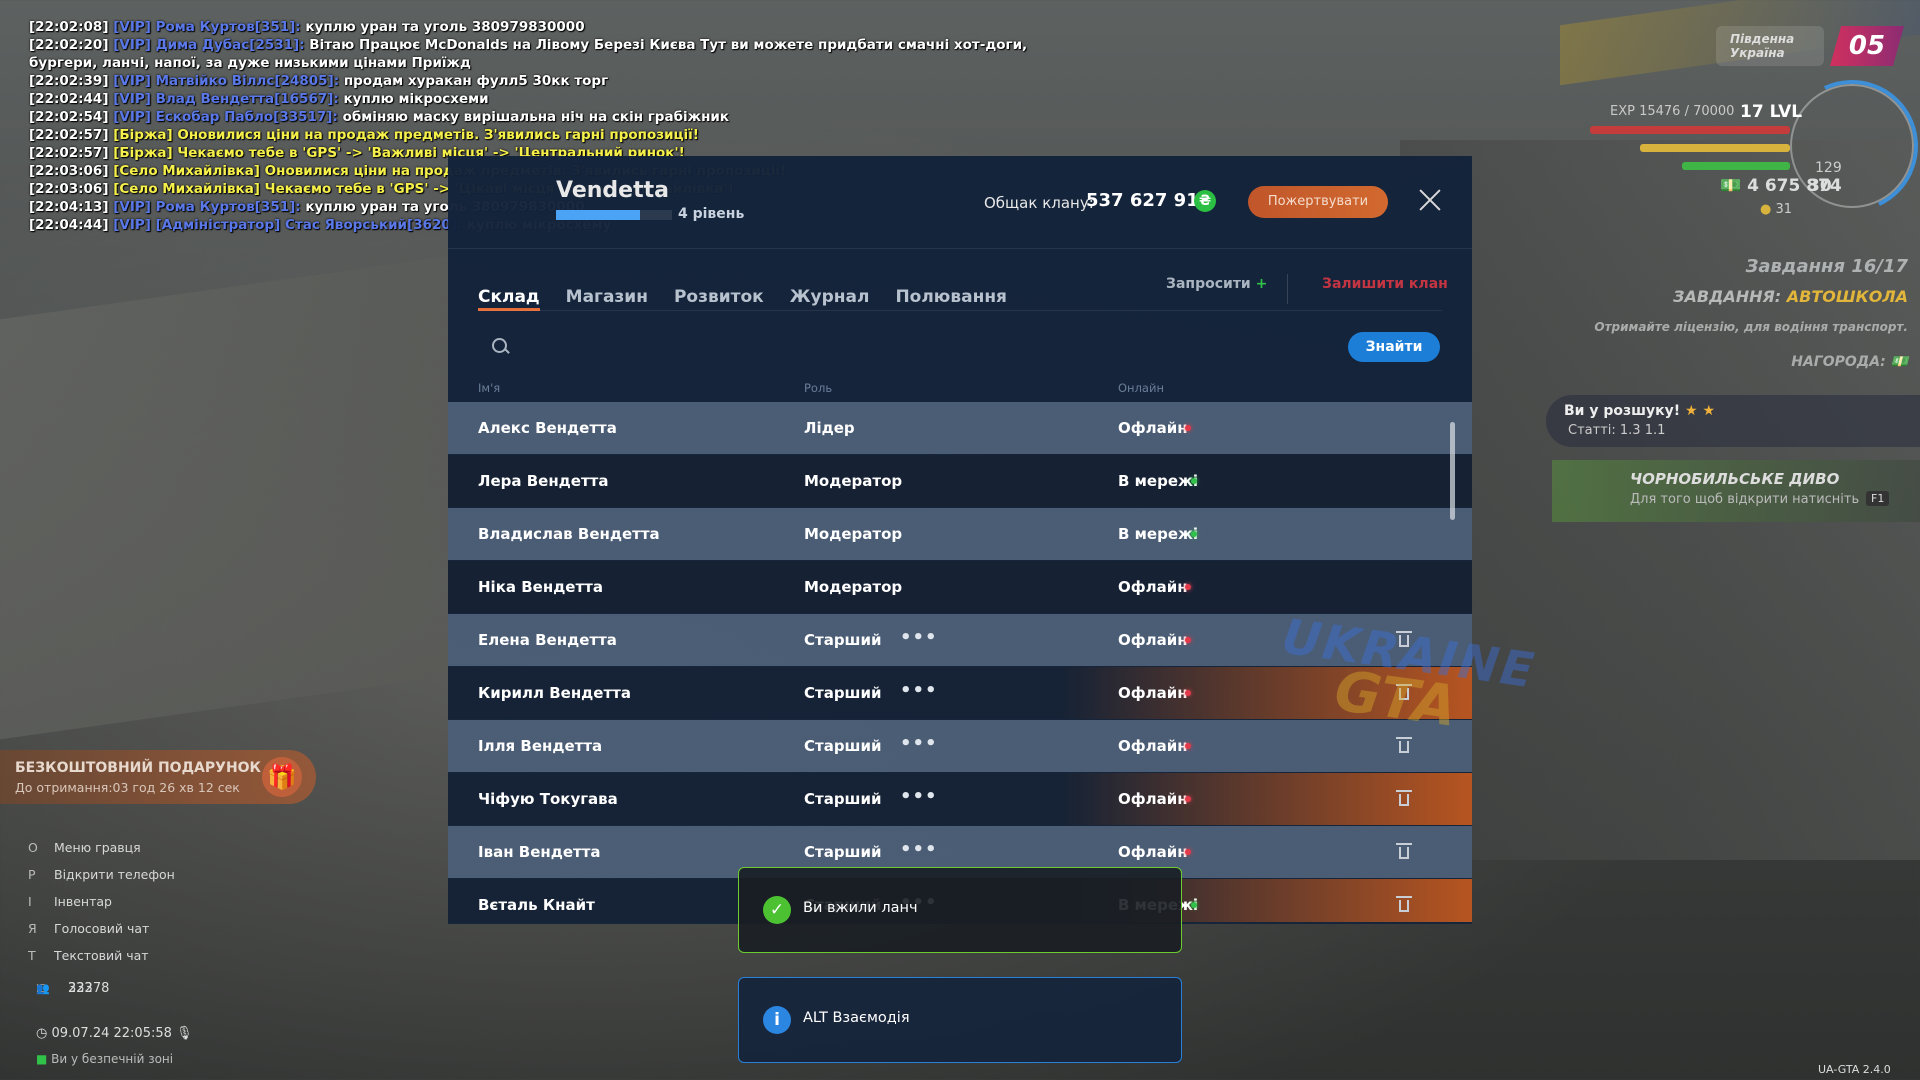  I want to click on donate-button: Пожертвувати, so click(1318, 202).